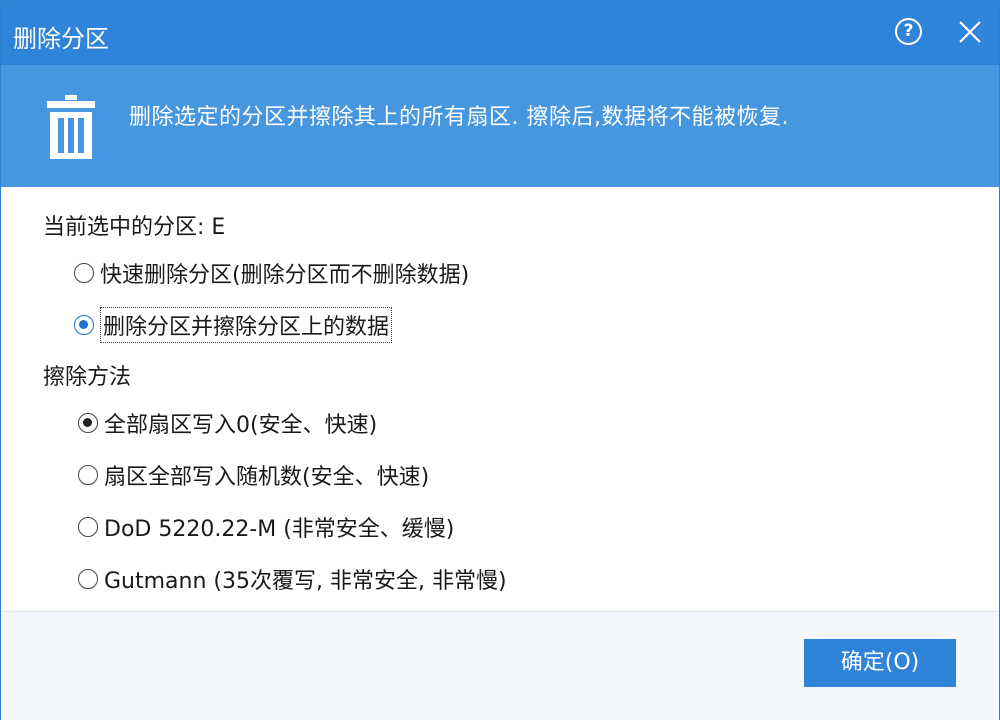 This screenshot has width=1000, height=720. Describe the element at coordinates (285, 275) in the screenshot. I see `quick-delete-label: 快速删除分区(删除分区而不删除数据)` at that location.